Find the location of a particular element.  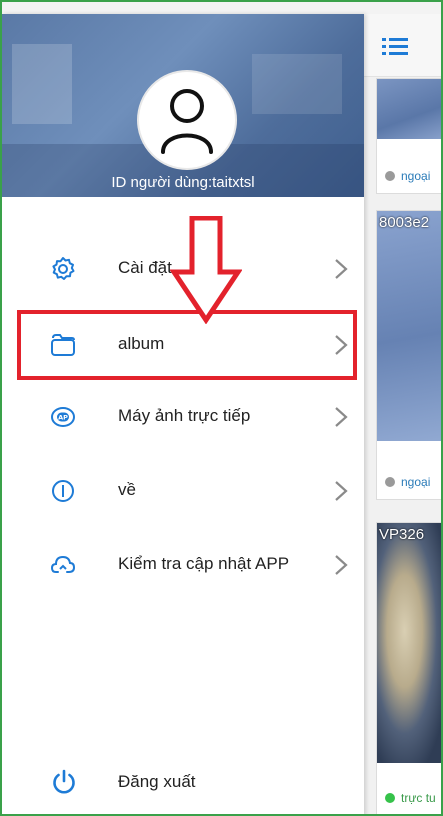

list-menu-icon is located at coordinates (395, 47).